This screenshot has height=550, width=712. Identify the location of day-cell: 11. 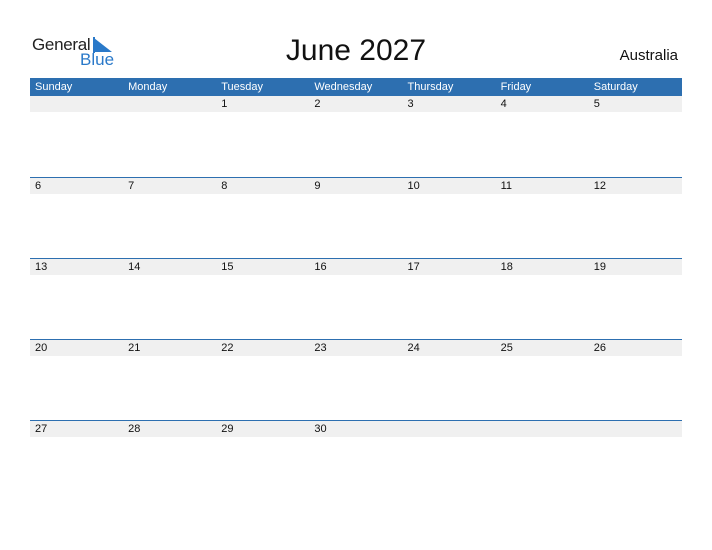
(506, 186).